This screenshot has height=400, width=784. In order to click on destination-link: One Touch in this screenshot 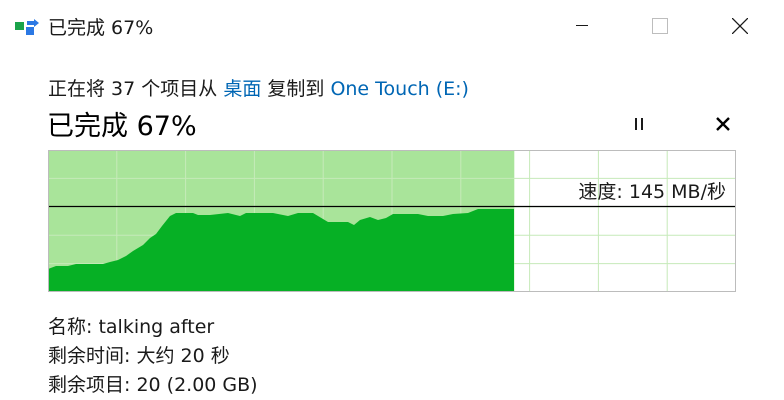, I will do `click(379, 89)`.